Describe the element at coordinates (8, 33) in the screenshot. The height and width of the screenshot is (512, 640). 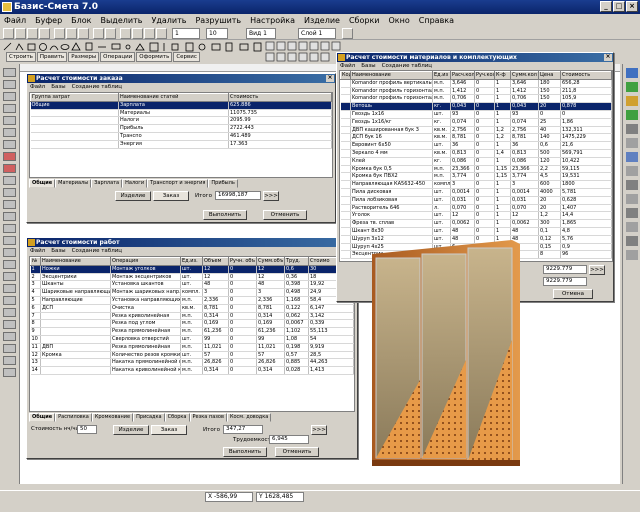
I see `new-file-icon` at that location.